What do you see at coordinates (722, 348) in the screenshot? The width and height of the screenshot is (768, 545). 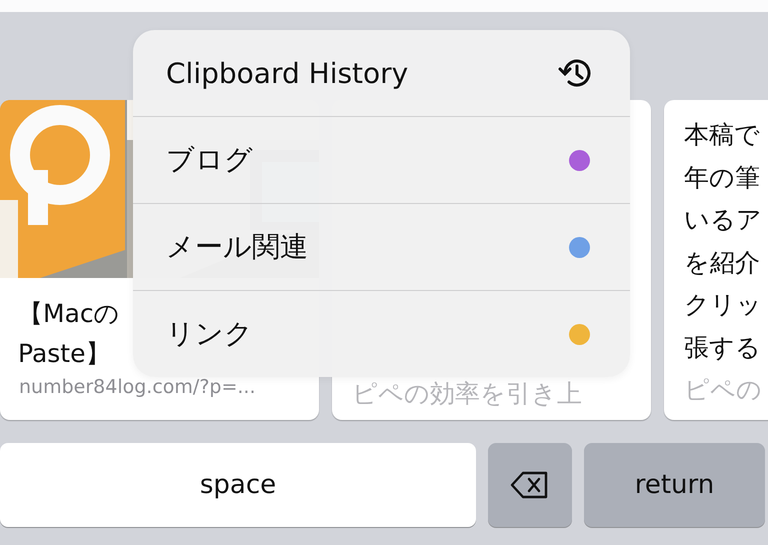 I see `card-text-line: 張する` at bounding box center [722, 348].